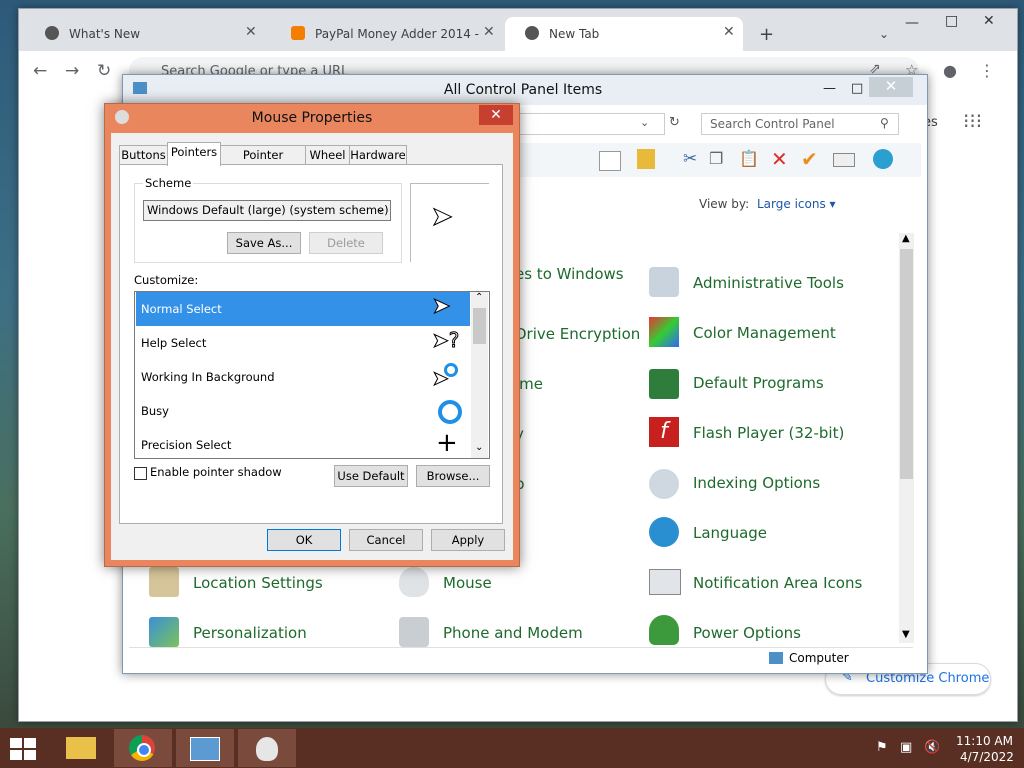 This screenshot has height=768, width=1024. I want to click on layout-icon, so click(610, 161).